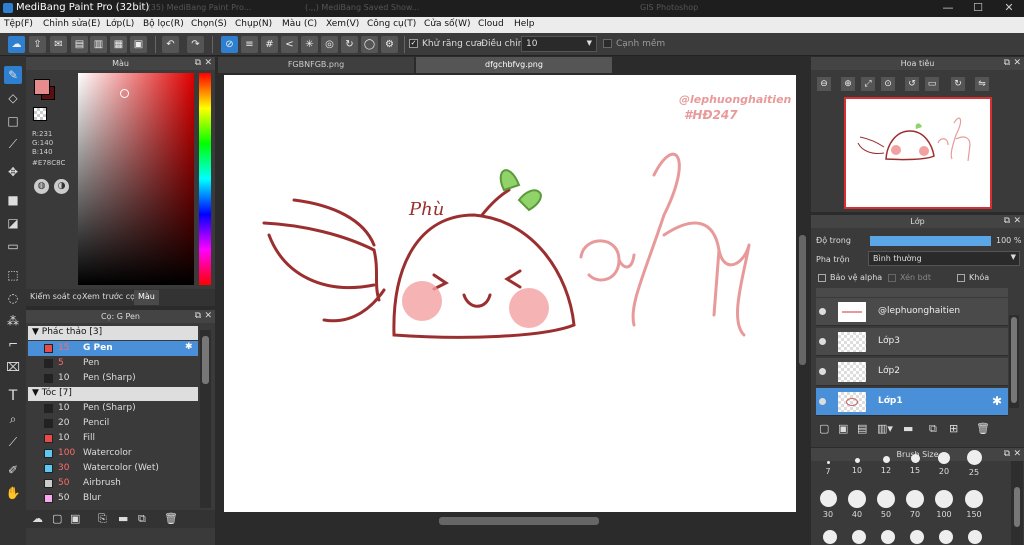 Image resolution: width=1024 pixels, height=545 pixels. I want to click on bucket-tool-icon: ◪, so click(13, 223).